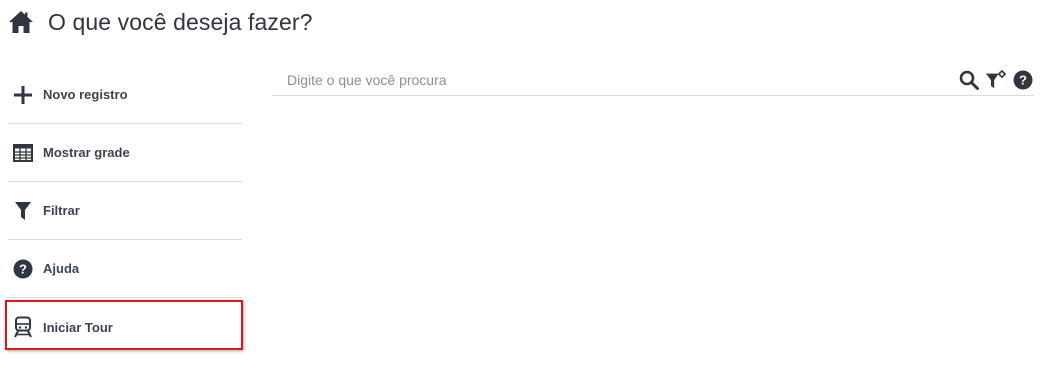  I want to click on search-bar: ?, so click(653, 80).